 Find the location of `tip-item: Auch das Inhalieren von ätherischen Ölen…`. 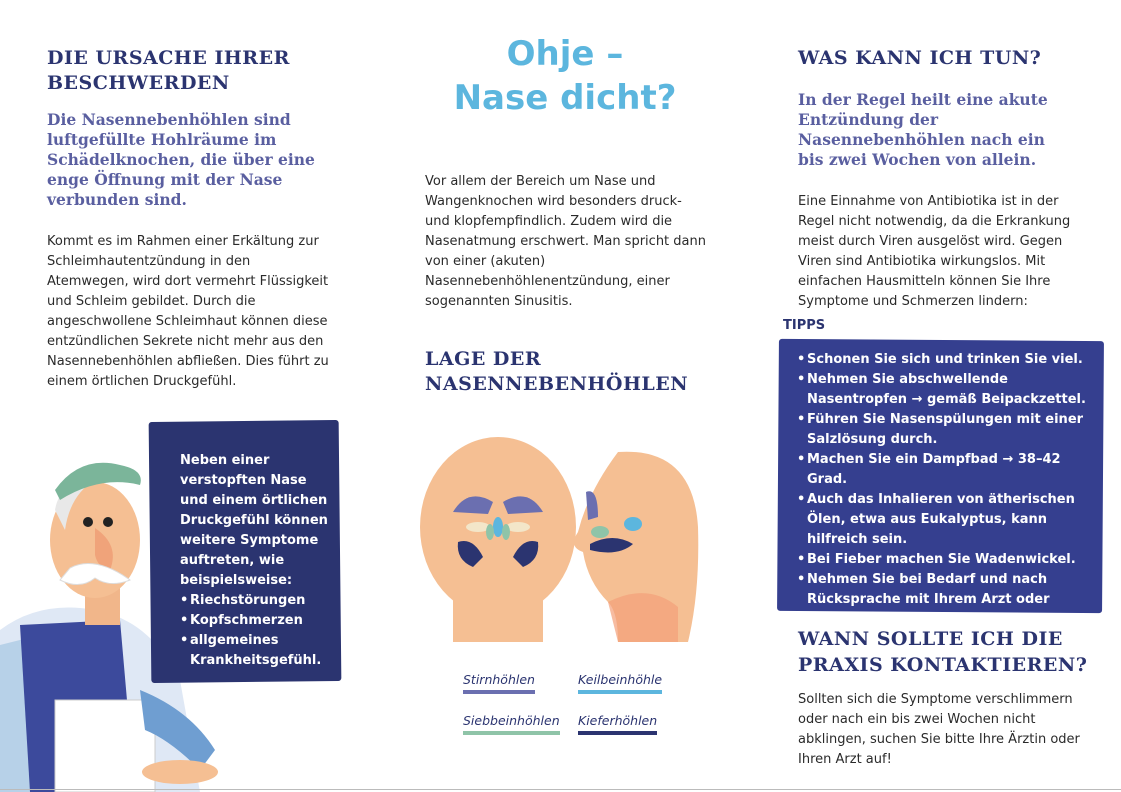

tip-item: Auch das Inhalieren von ätherischen Ölen… is located at coordinates (944, 520).